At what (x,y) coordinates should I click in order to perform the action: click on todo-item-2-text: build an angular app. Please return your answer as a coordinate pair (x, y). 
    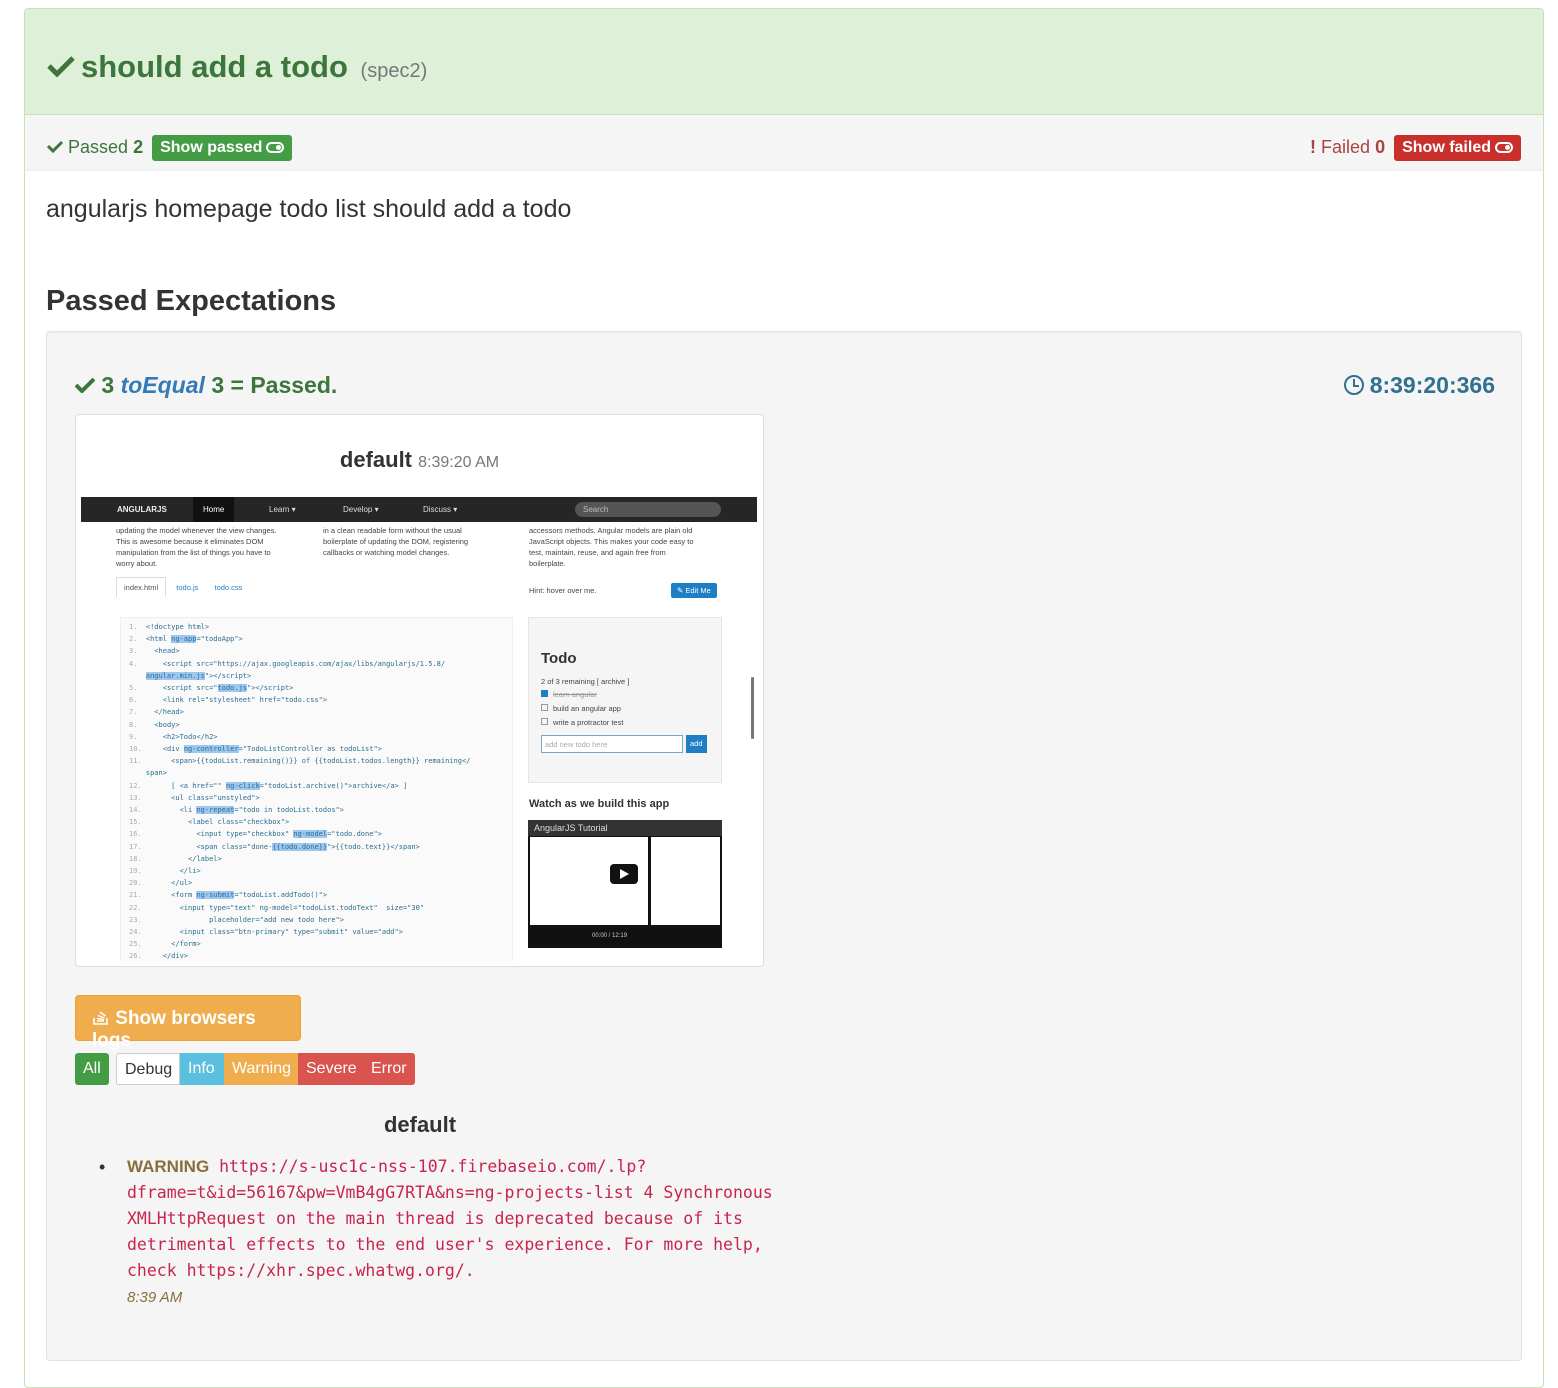
    Looking at the image, I should click on (587, 708).